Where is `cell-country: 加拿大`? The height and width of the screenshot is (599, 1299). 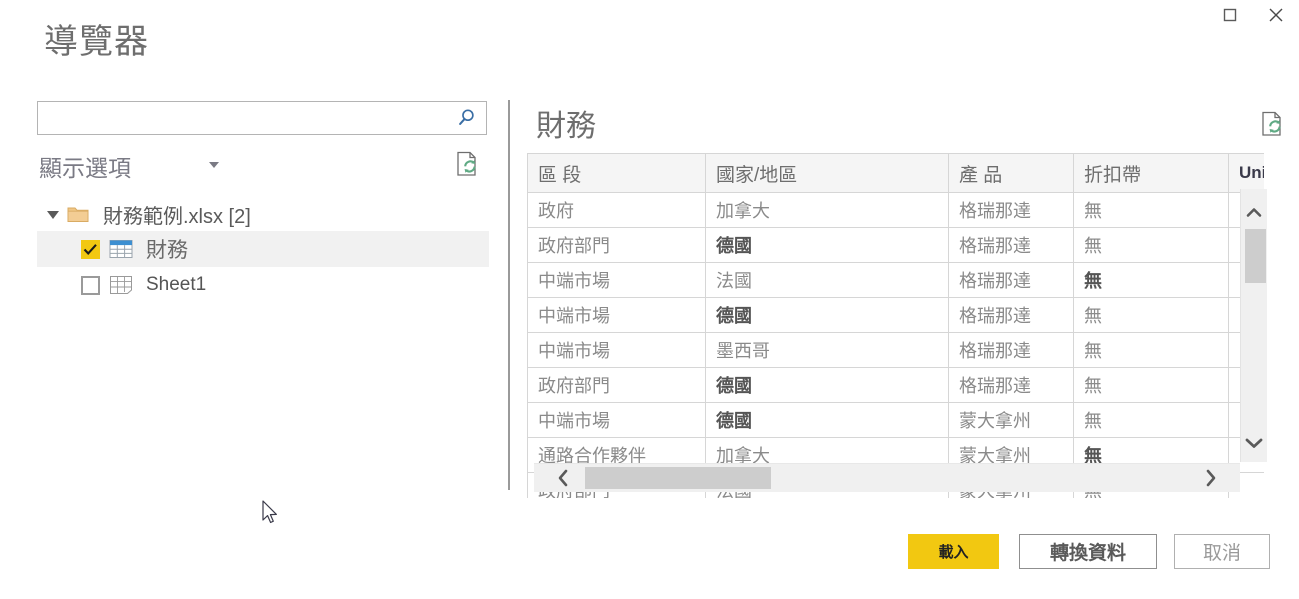
cell-country: 加拿大 is located at coordinates (827, 210).